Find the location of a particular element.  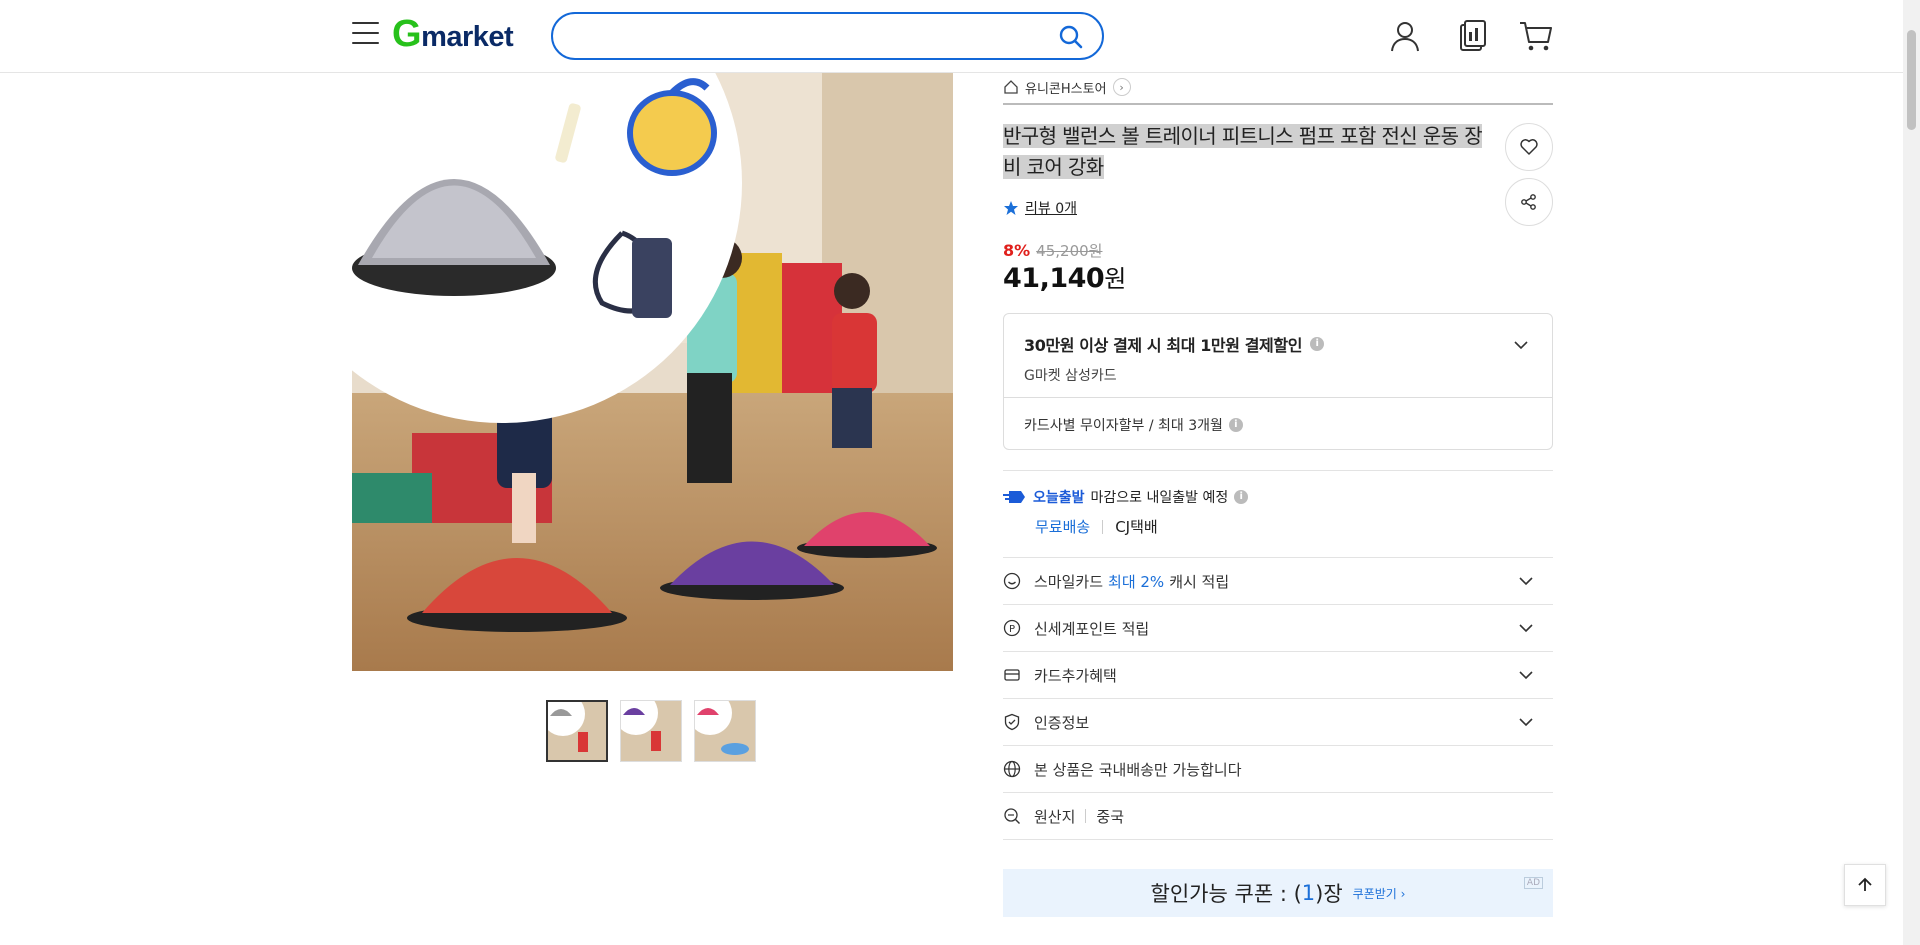

globe-icon is located at coordinates (1012, 769).